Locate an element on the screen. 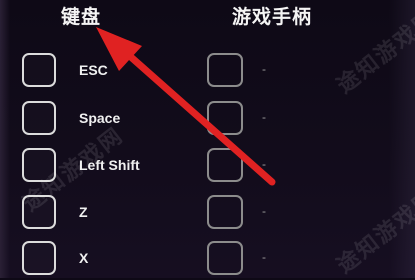 The image size is (415, 280). binding-row-z: Z - is located at coordinates (207, 214).